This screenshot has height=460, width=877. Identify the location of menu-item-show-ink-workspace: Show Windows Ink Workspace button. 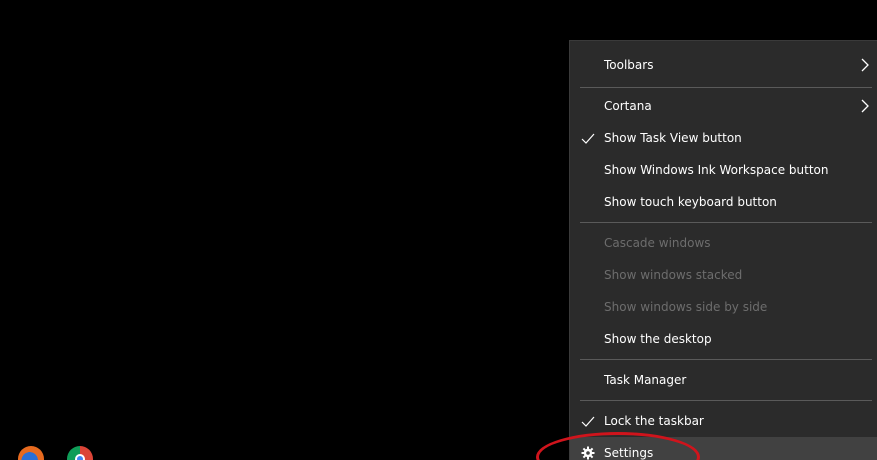
(723, 170).